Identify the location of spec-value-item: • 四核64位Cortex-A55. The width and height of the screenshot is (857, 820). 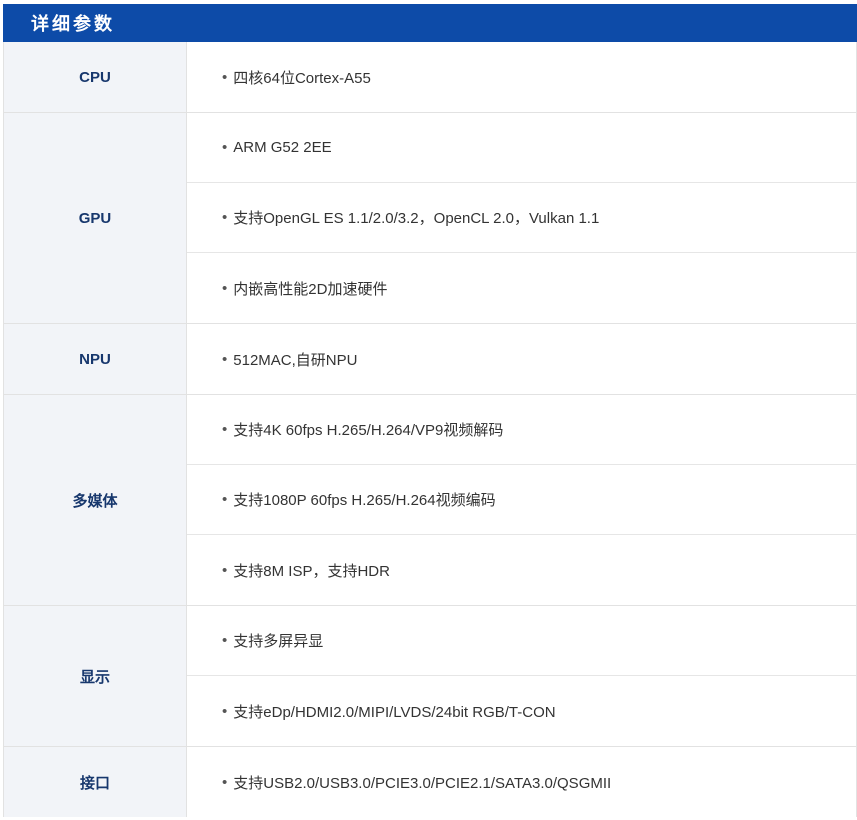
(521, 77).